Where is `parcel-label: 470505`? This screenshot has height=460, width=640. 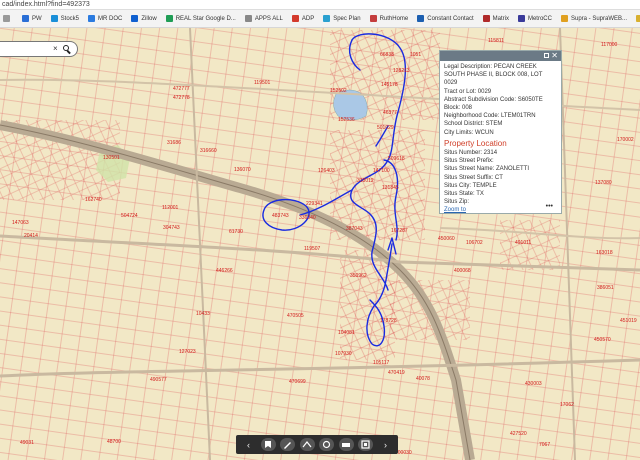 parcel-label: 470505 is located at coordinates (295, 316).